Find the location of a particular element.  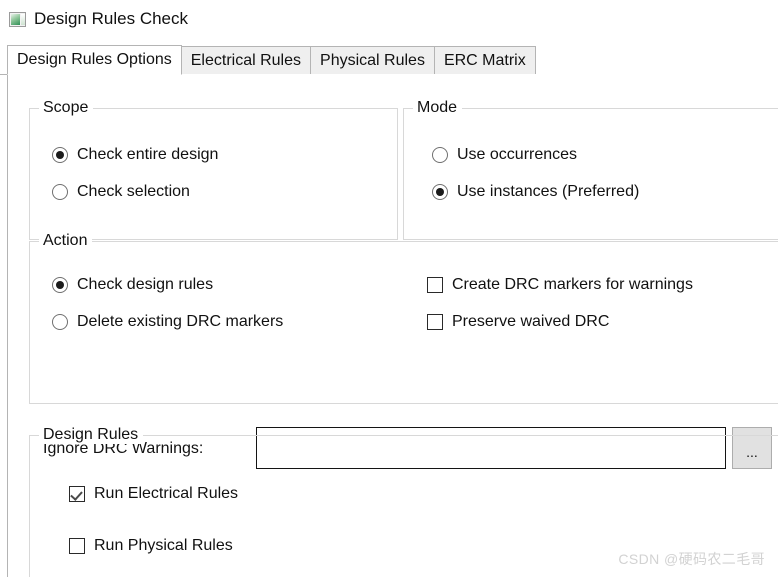

radio-use-instances: Use instances (Preferred) is located at coordinates (535, 191).